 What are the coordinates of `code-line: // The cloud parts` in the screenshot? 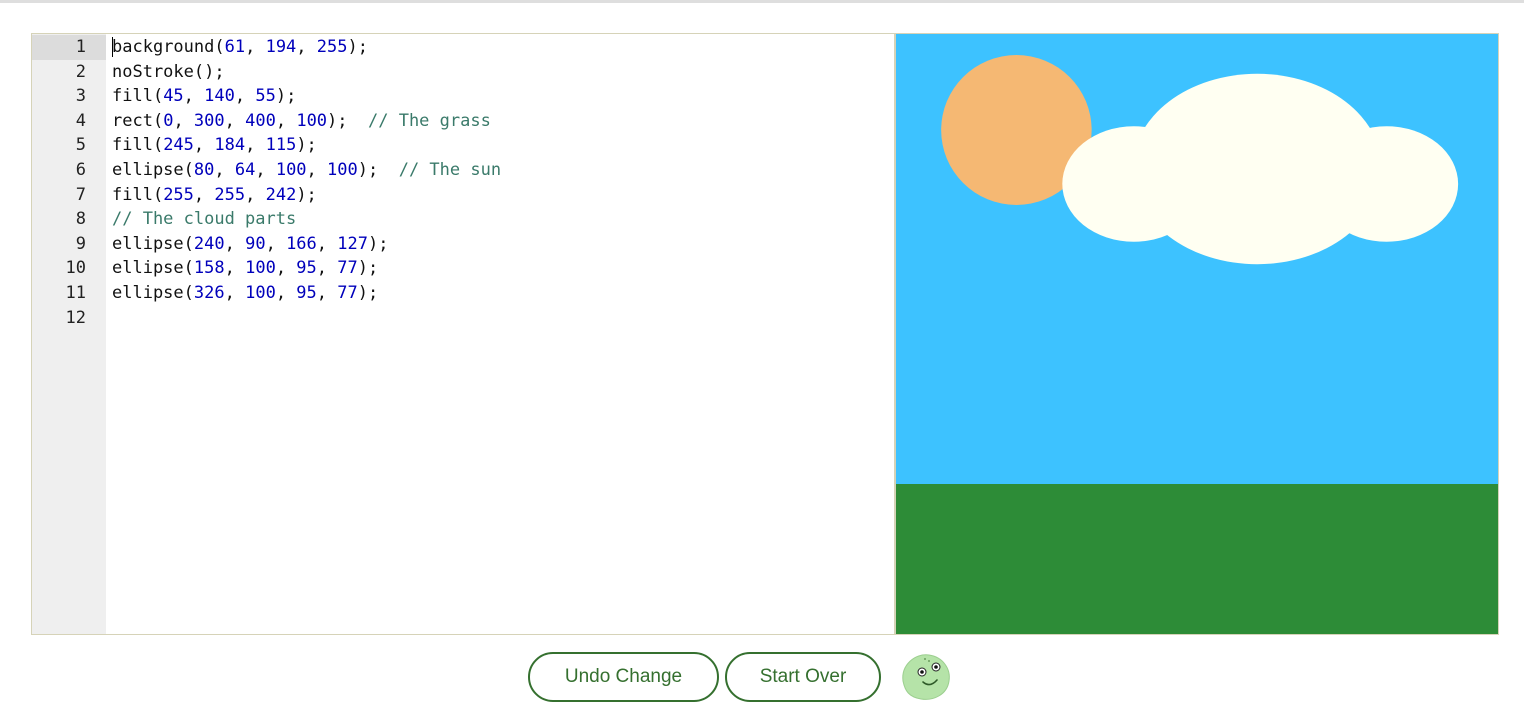 It's located at (503, 219).